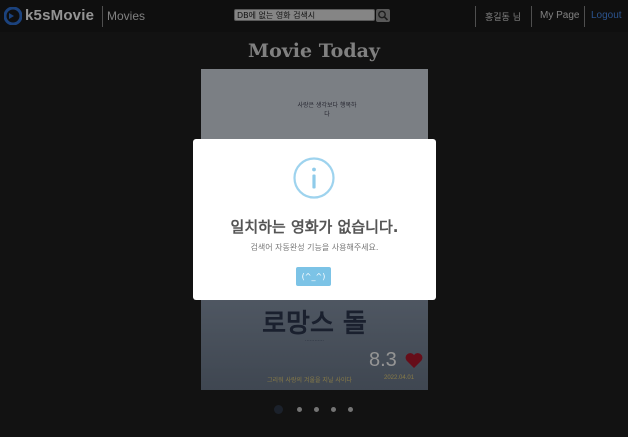 This screenshot has width=628, height=437. Describe the element at coordinates (314, 178) in the screenshot. I see `info-icon` at that location.